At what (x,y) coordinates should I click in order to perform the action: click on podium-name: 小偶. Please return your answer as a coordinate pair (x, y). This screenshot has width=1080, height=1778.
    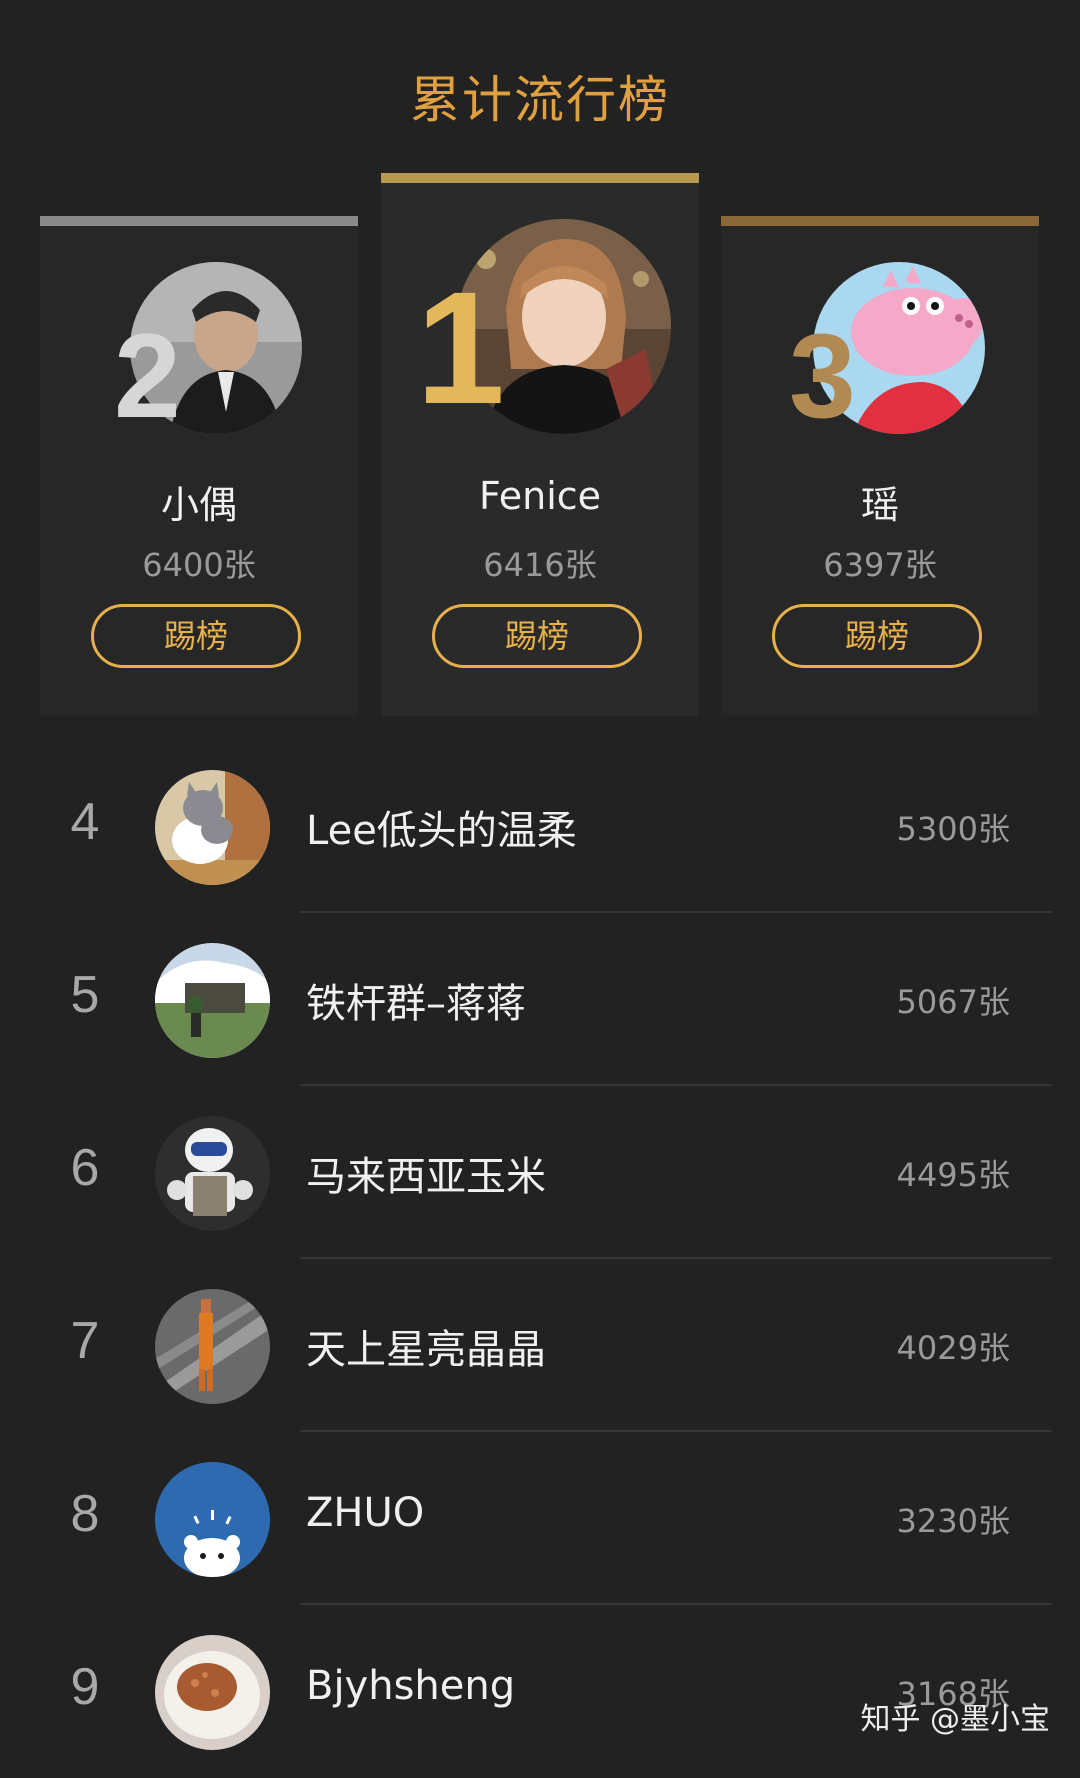
    Looking at the image, I should click on (198, 505).